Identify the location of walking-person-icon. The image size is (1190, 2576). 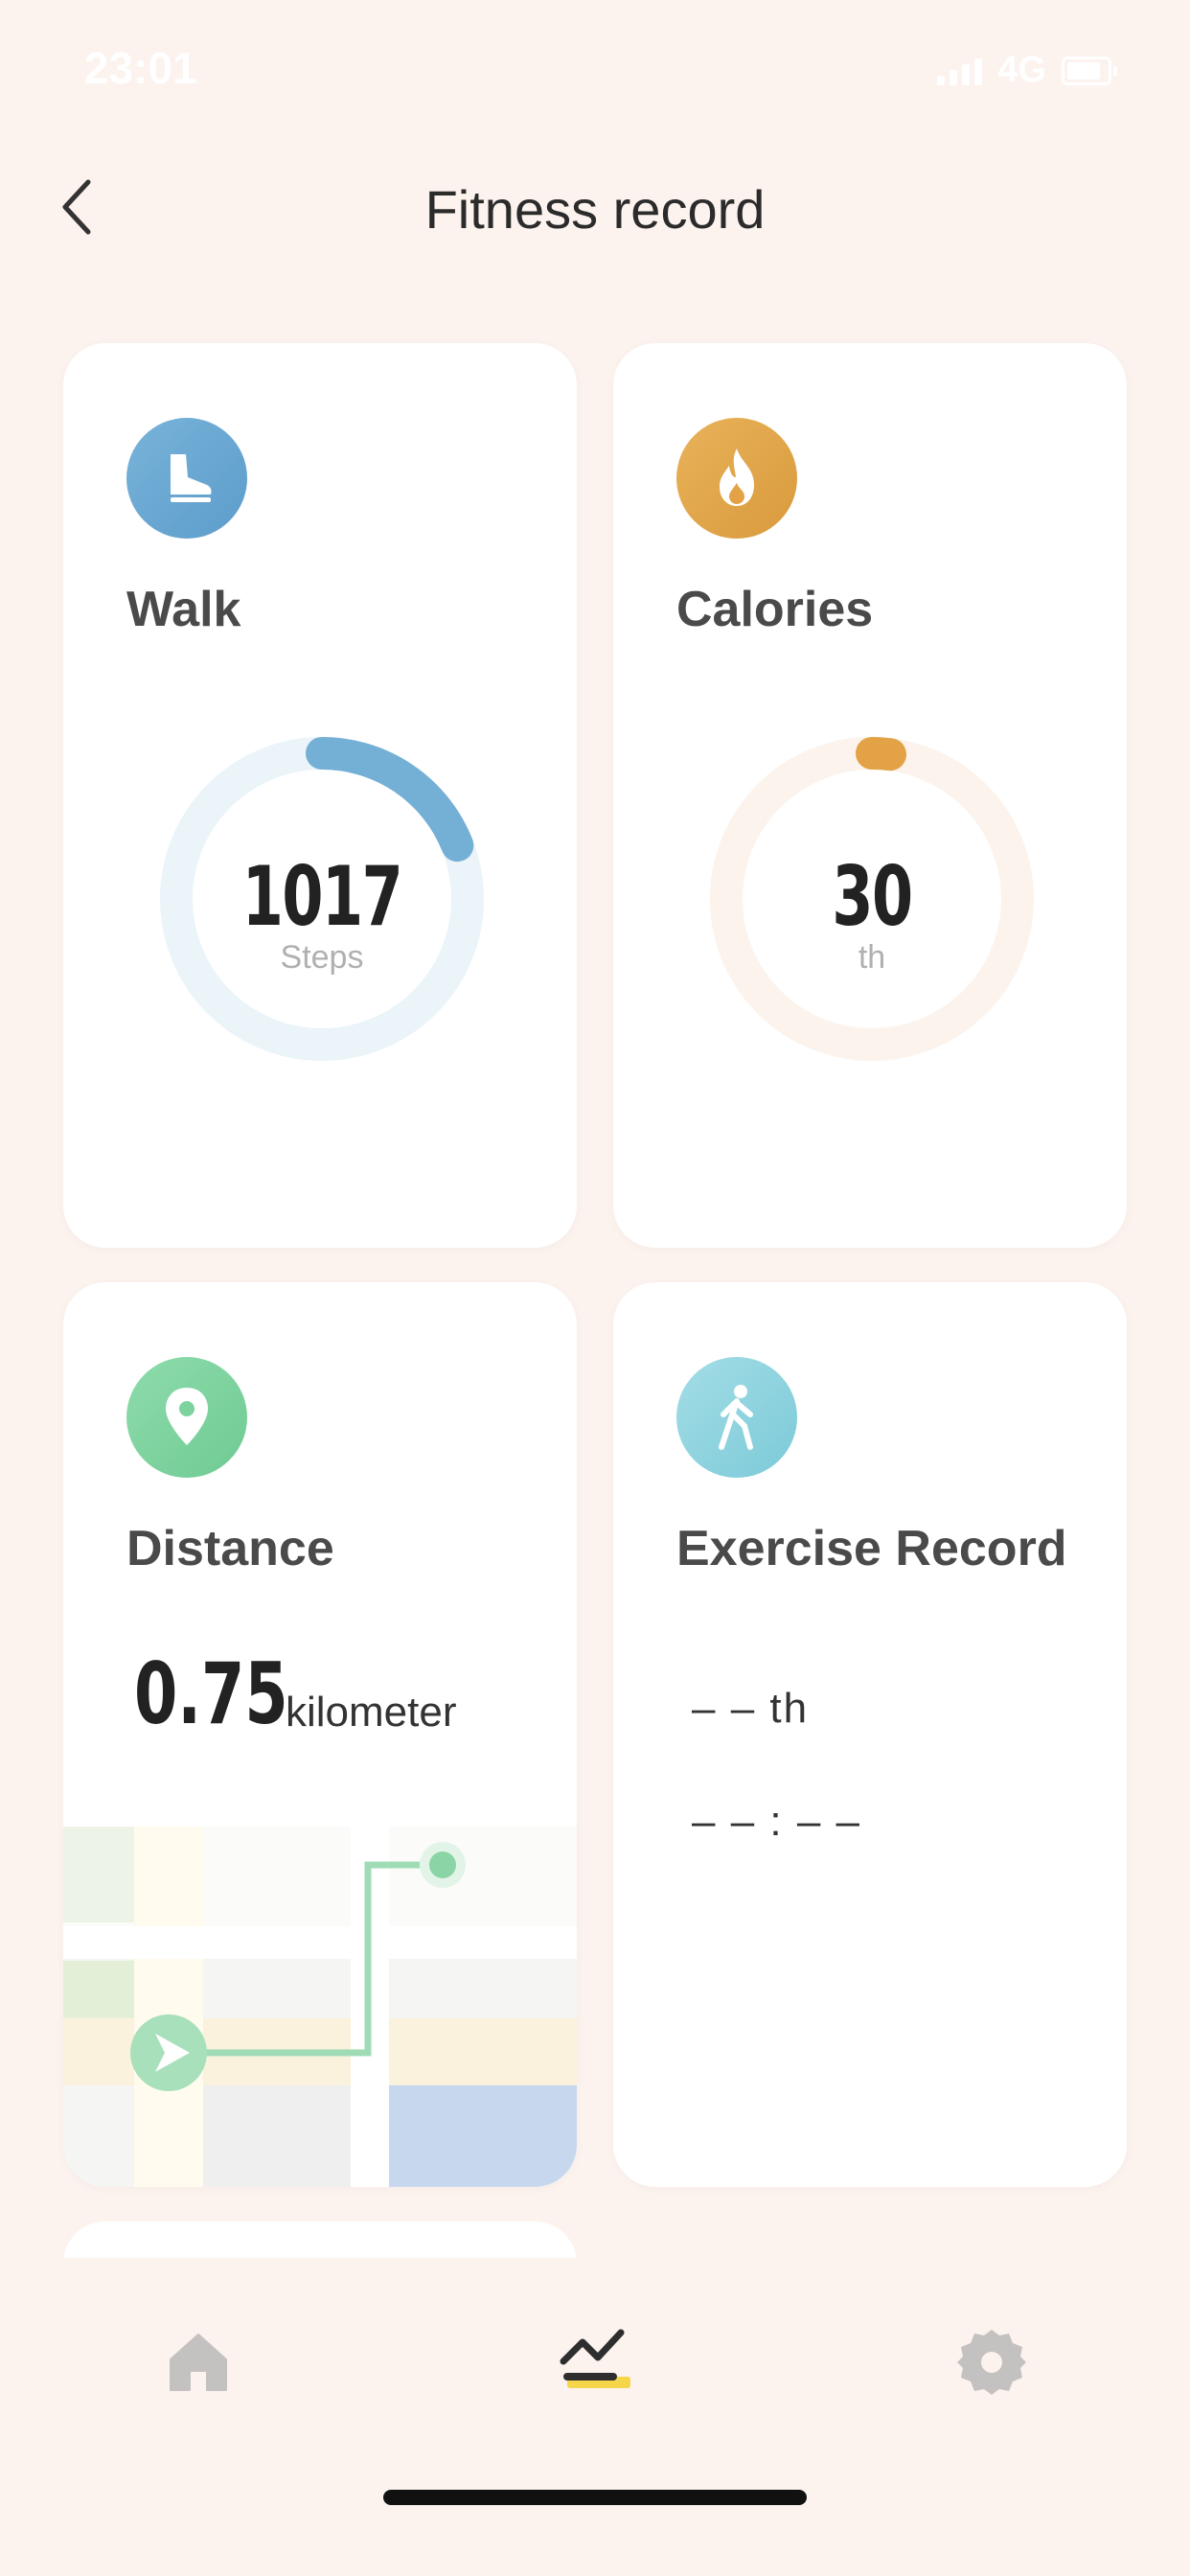
(736, 1417).